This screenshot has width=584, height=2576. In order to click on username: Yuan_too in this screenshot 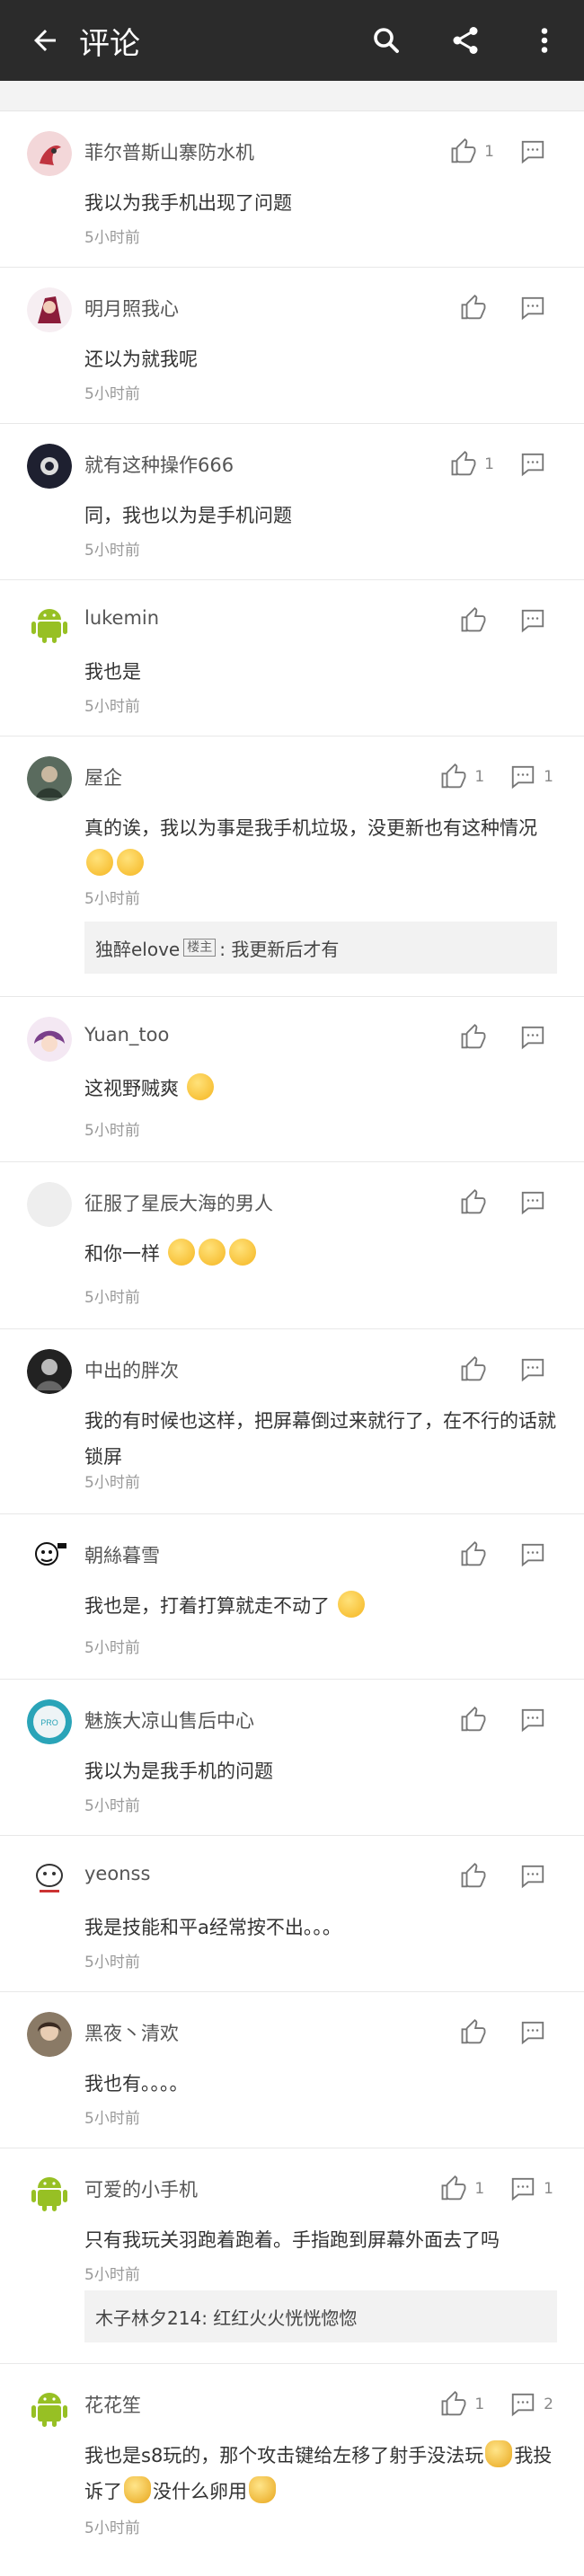, I will do `click(126, 1034)`.